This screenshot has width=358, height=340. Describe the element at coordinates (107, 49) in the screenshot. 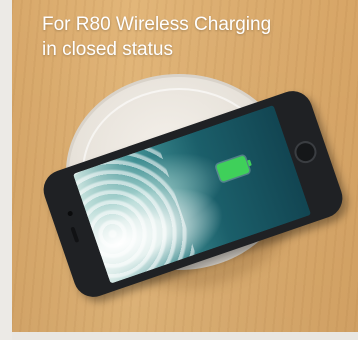

I see `caption-line-2: in closed status` at that location.